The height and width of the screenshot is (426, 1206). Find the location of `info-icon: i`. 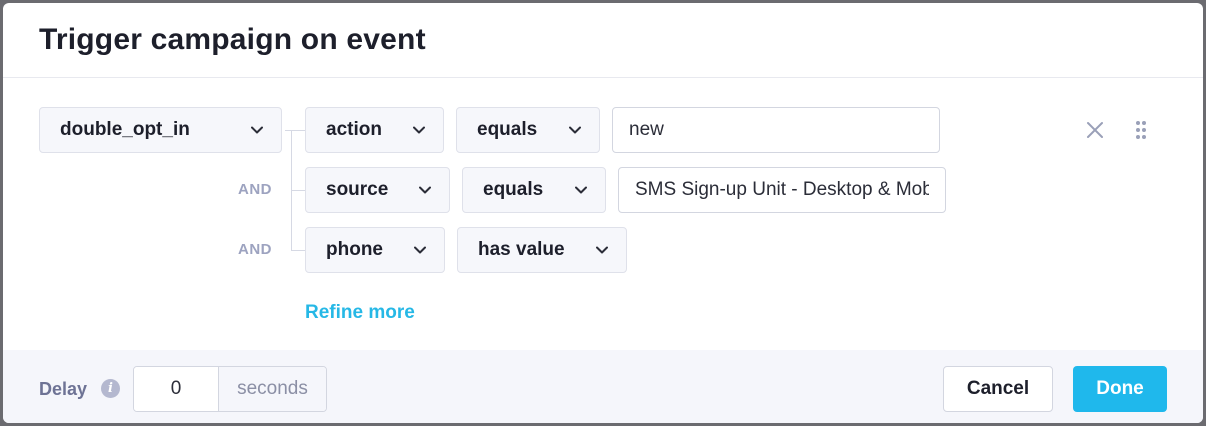

info-icon: i is located at coordinates (110, 388).